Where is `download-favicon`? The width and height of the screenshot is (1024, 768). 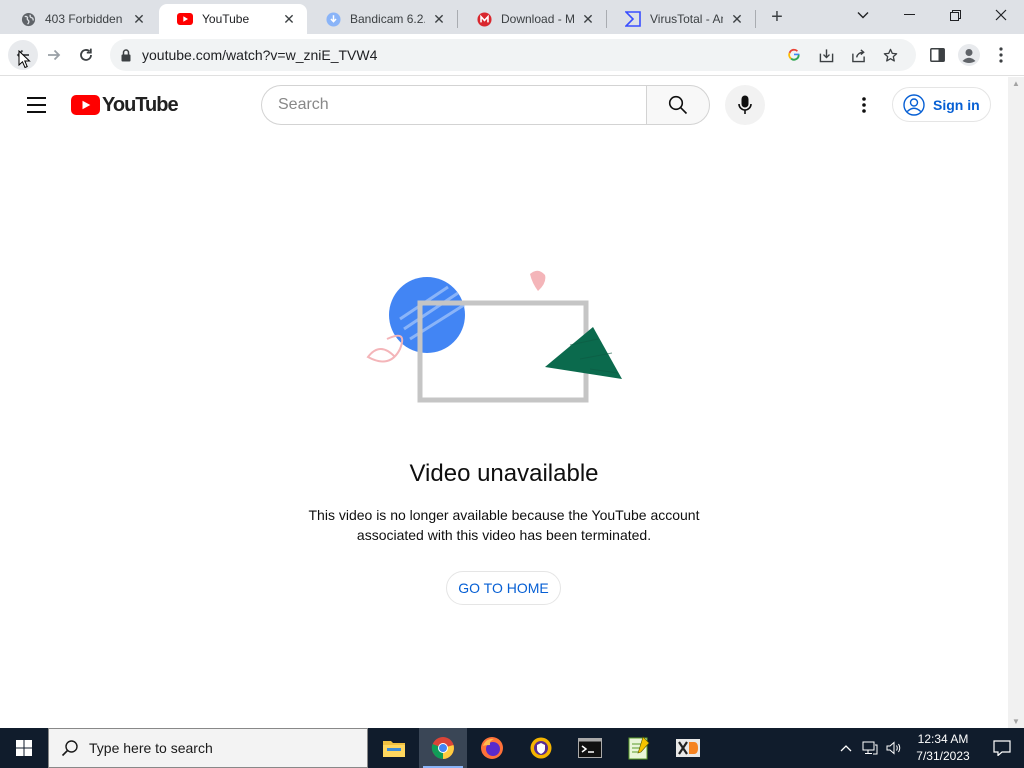
download-favicon is located at coordinates (333, 19).